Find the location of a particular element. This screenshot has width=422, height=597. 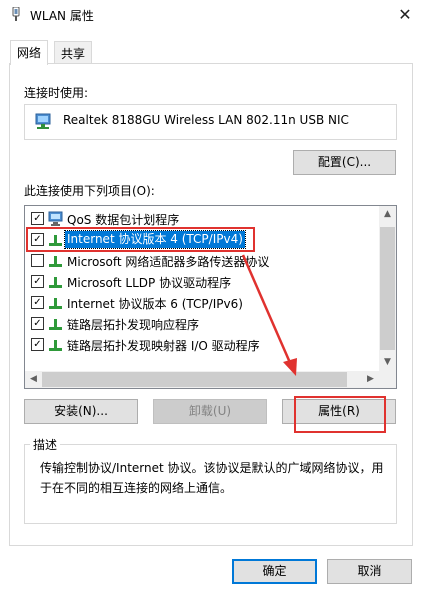

tab-label: 共享 is located at coordinates (73, 54).